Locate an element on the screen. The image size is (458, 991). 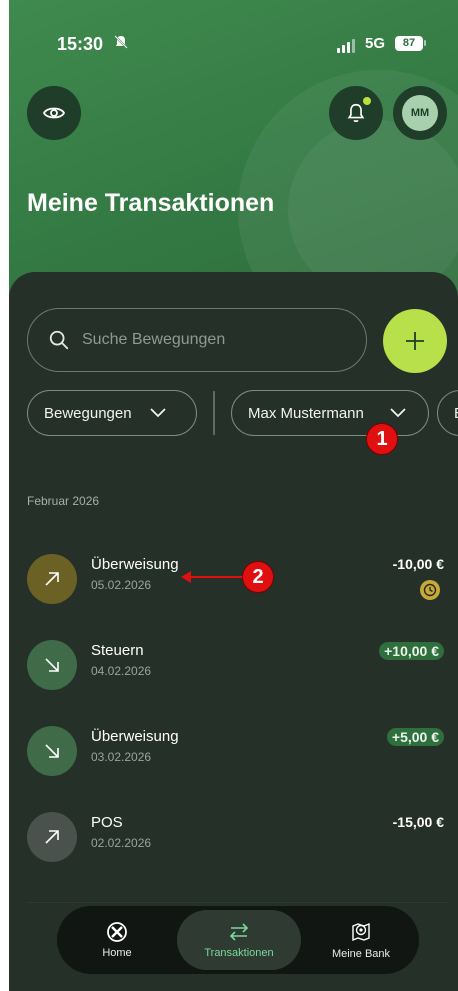
avatar: MM is located at coordinates (420, 113).